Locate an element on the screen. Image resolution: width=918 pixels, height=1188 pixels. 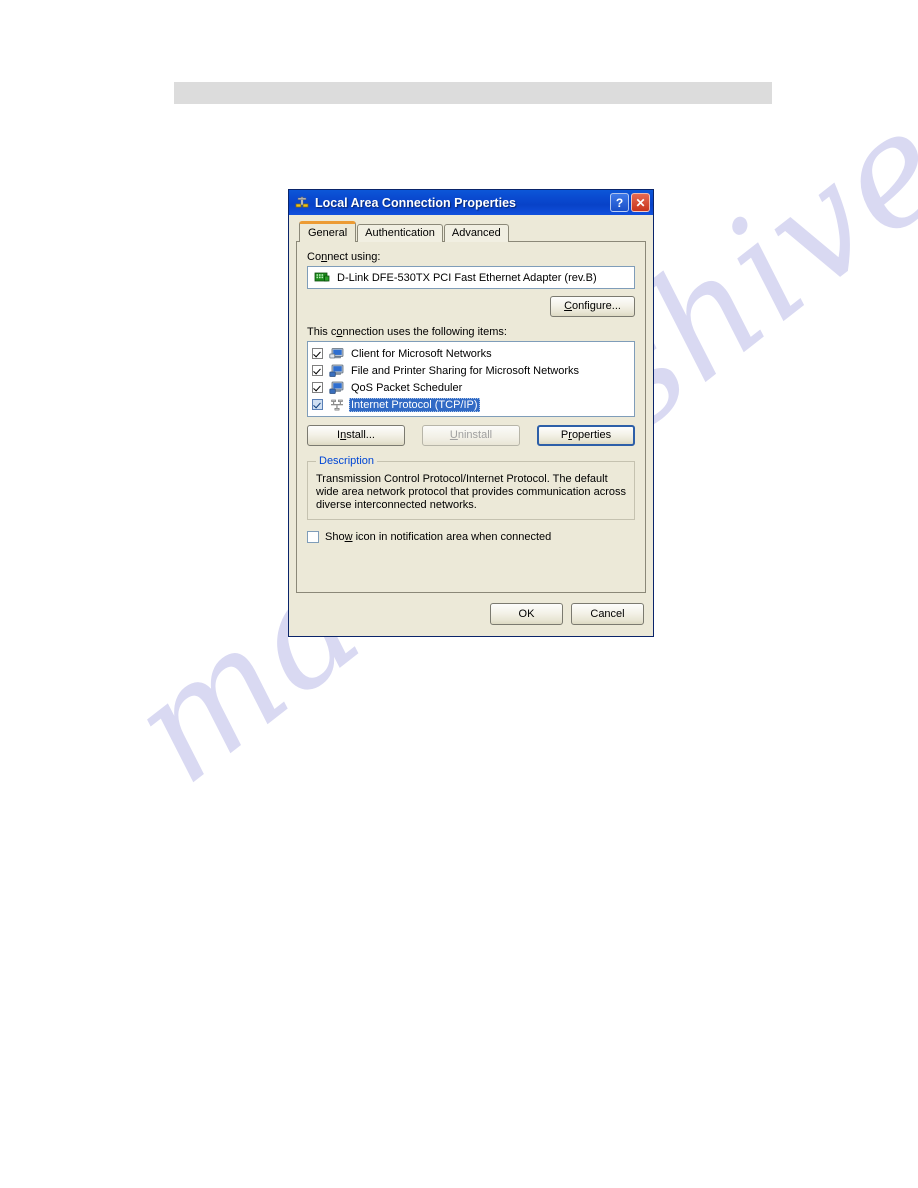
tab-authentication: Authentication is located at coordinates (400, 233).